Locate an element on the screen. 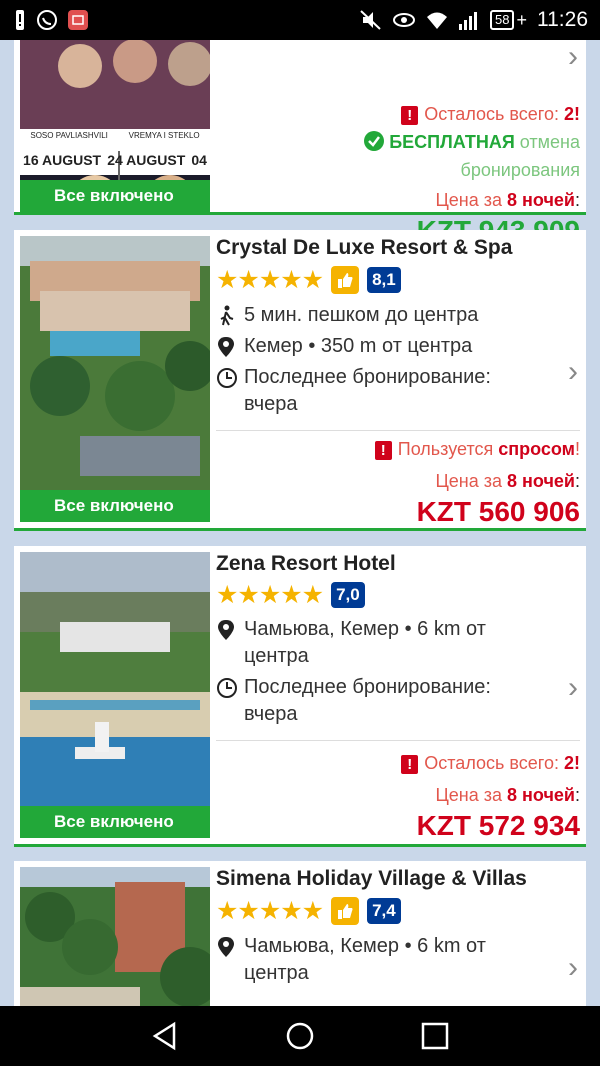 Image resolution: width=600 pixels, height=1066 pixels. rating-row: ★★★★★ 7,0 is located at coordinates (398, 595).